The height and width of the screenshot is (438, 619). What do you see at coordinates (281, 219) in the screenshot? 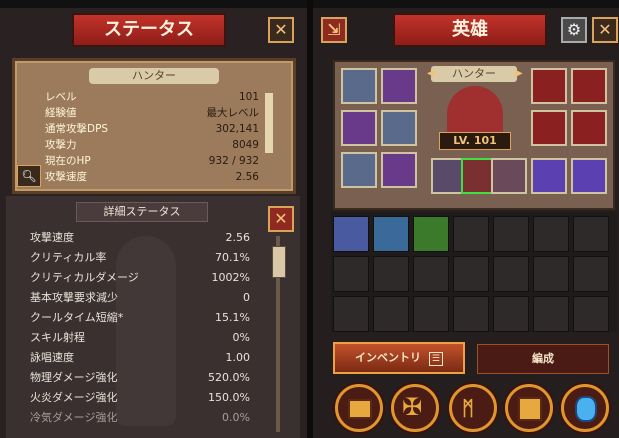
I see `close-details-button: ✕` at bounding box center [281, 219].